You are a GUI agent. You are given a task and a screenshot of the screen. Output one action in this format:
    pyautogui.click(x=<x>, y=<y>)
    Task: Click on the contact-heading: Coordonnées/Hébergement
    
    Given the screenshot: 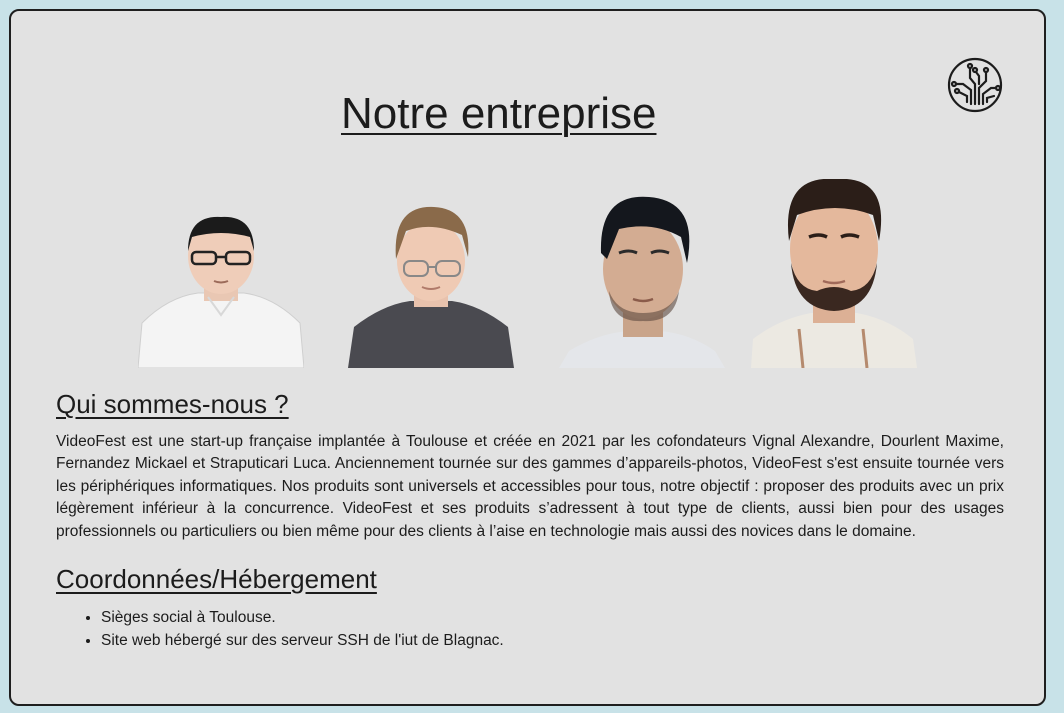 What is the action you would take?
    pyautogui.click(x=216, y=579)
    